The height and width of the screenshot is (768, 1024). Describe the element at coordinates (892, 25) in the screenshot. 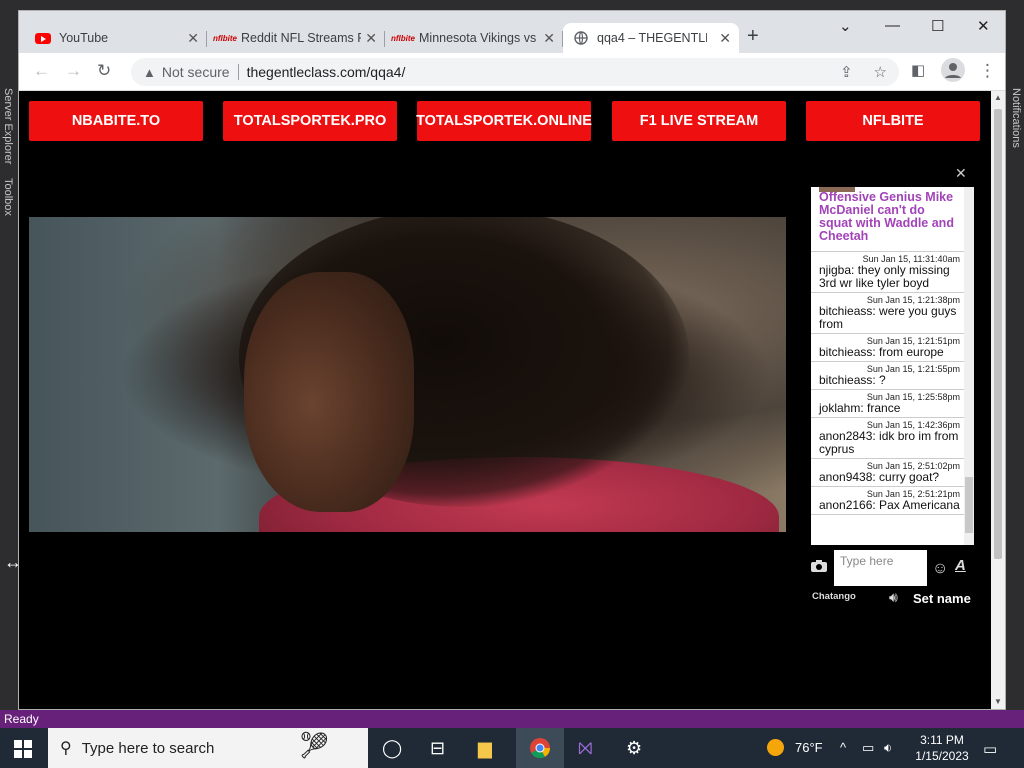

I see `minimize-icon: —` at that location.